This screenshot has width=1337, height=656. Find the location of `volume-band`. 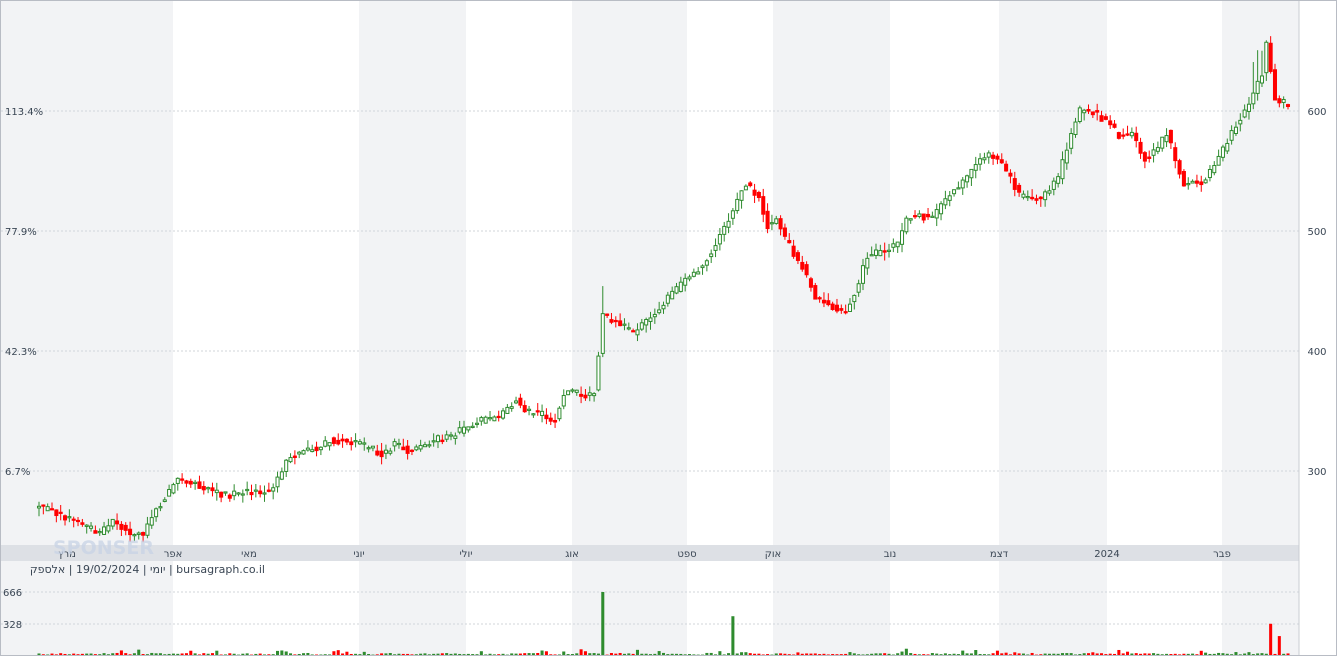

volume-band is located at coordinates (1260, 608).